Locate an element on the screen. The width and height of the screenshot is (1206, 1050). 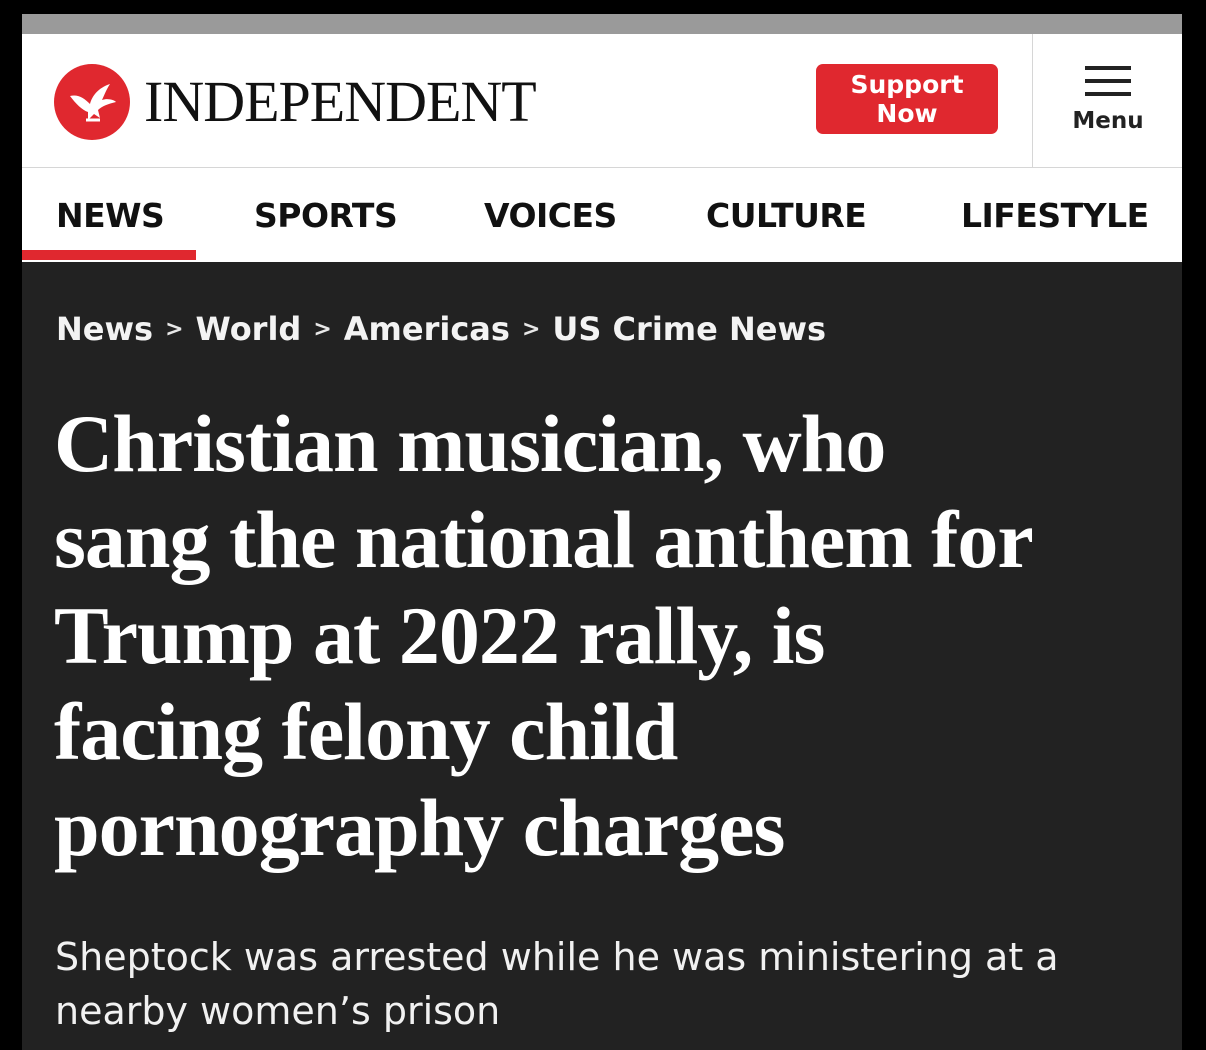
headline-line: facing felony child is located at coordinates (366, 731).